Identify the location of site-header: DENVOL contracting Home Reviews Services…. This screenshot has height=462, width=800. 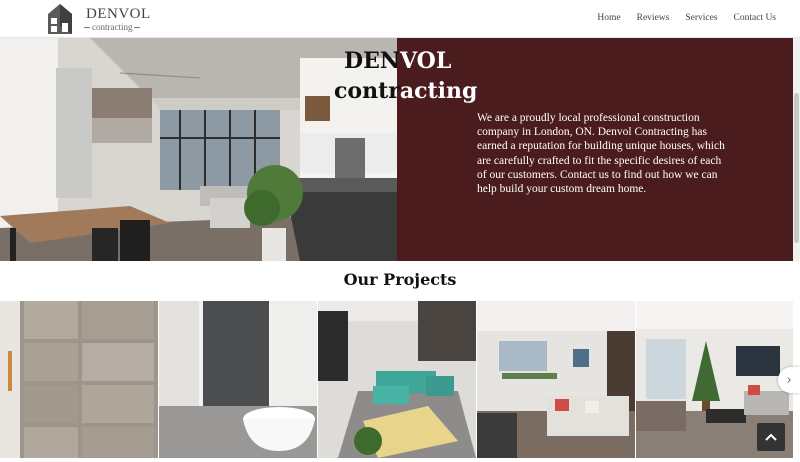
(400, 19).